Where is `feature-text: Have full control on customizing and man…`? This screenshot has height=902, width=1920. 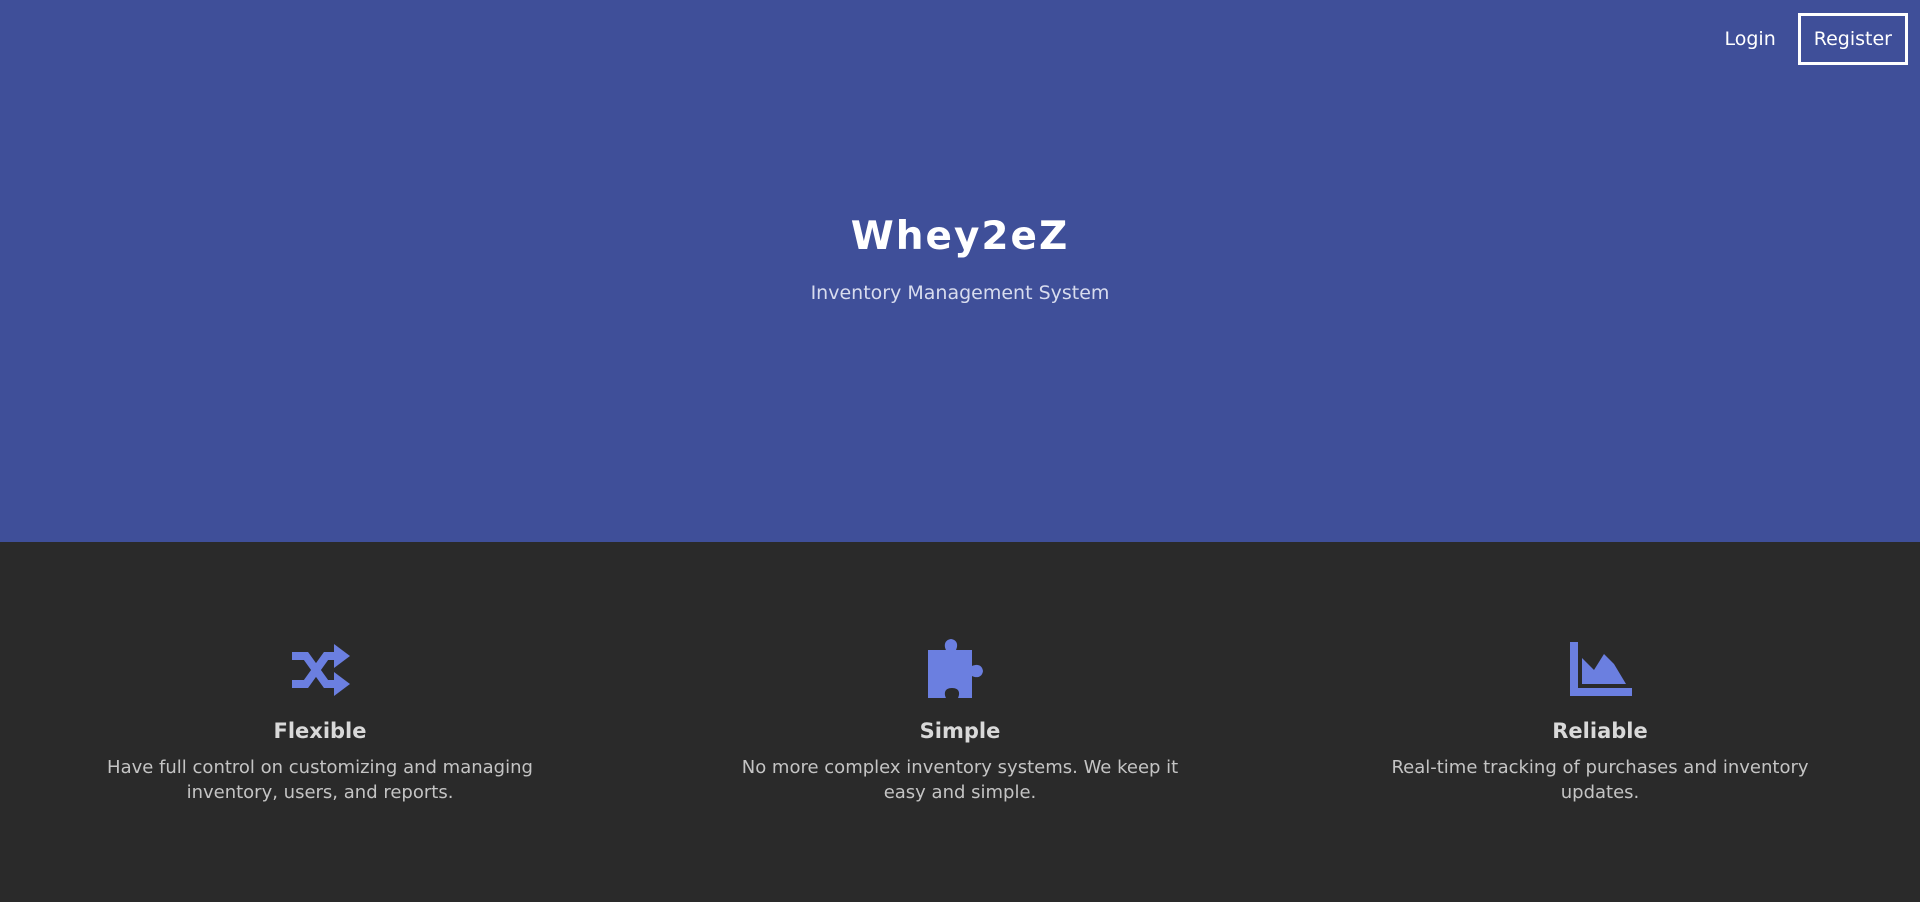 feature-text: Have full control on customizing and man… is located at coordinates (320, 780).